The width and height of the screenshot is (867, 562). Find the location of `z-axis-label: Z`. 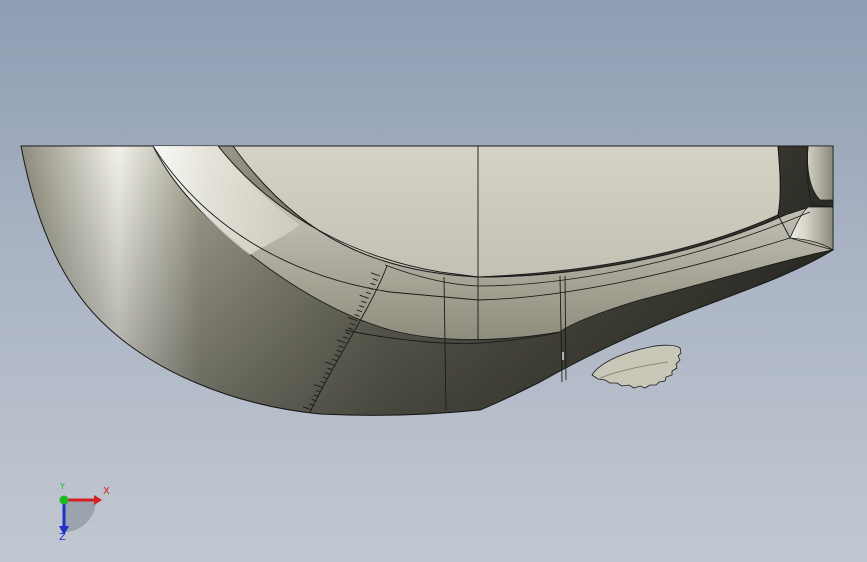

z-axis-label: Z is located at coordinates (62, 537).